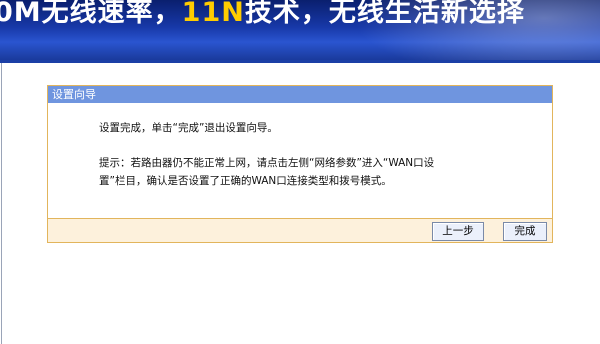 Image resolution: width=600 pixels, height=344 pixels. What do you see at coordinates (458, 231) in the screenshot?
I see `back-button: 上一步` at bounding box center [458, 231].